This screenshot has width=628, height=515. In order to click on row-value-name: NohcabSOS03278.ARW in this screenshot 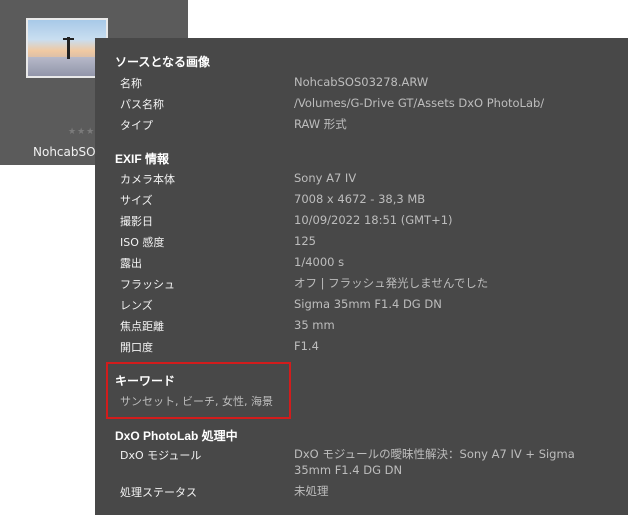, I will do `click(361, 82)`.